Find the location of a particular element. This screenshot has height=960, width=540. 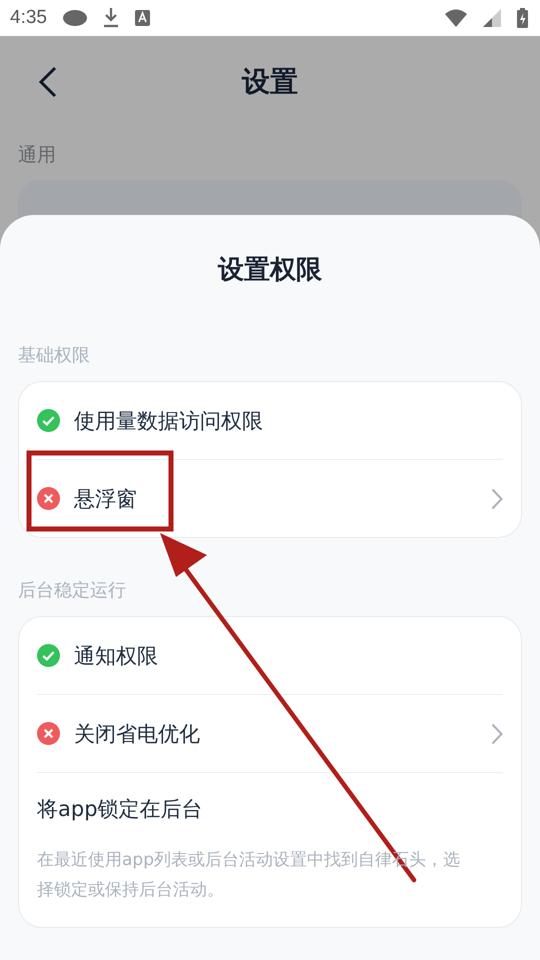

permission-label: 使用量数据访问权限 is located at coordinates (288, 420).